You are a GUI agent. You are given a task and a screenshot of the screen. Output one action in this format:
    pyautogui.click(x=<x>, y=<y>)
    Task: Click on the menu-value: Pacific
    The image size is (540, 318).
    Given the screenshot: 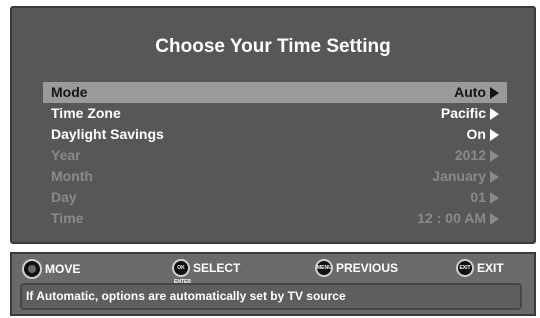 What is the action you would take?
    pyautogui.click(x=470, y=113)
    